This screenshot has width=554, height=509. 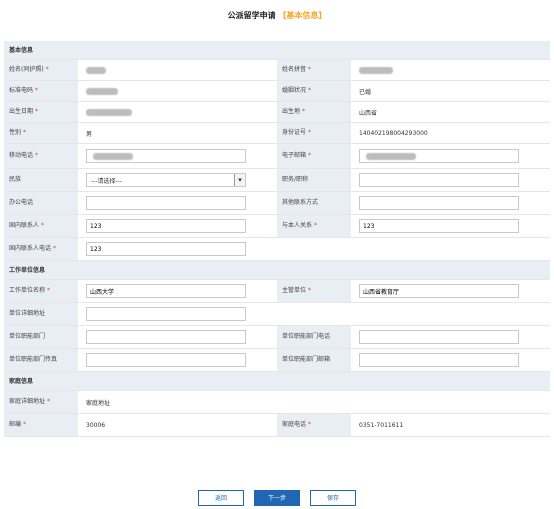 I want to click on dept-fax-input, so click(x=166, y=360).